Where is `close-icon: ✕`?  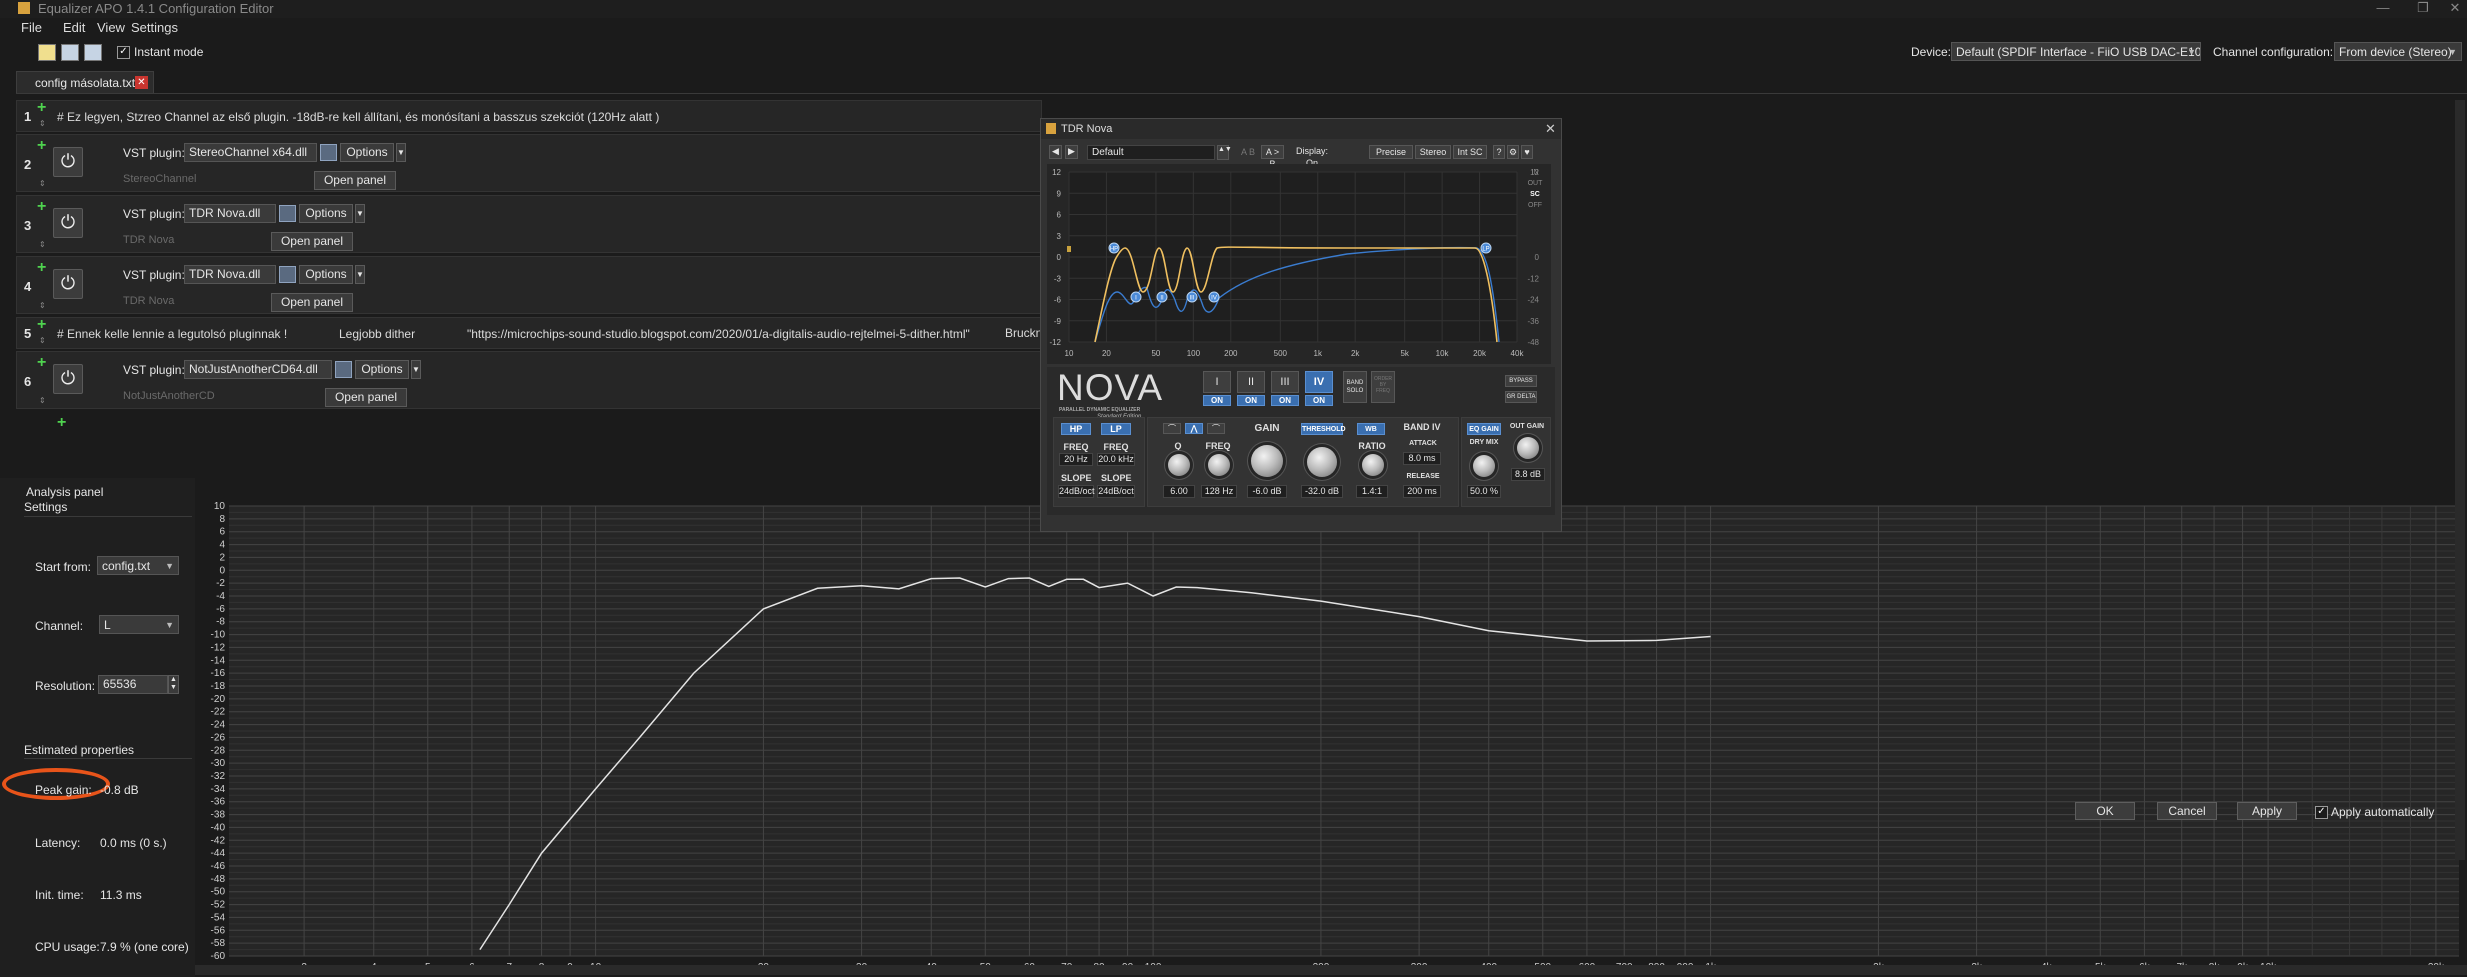
close-icon: ✕ is located at coordinates (2453, 8).